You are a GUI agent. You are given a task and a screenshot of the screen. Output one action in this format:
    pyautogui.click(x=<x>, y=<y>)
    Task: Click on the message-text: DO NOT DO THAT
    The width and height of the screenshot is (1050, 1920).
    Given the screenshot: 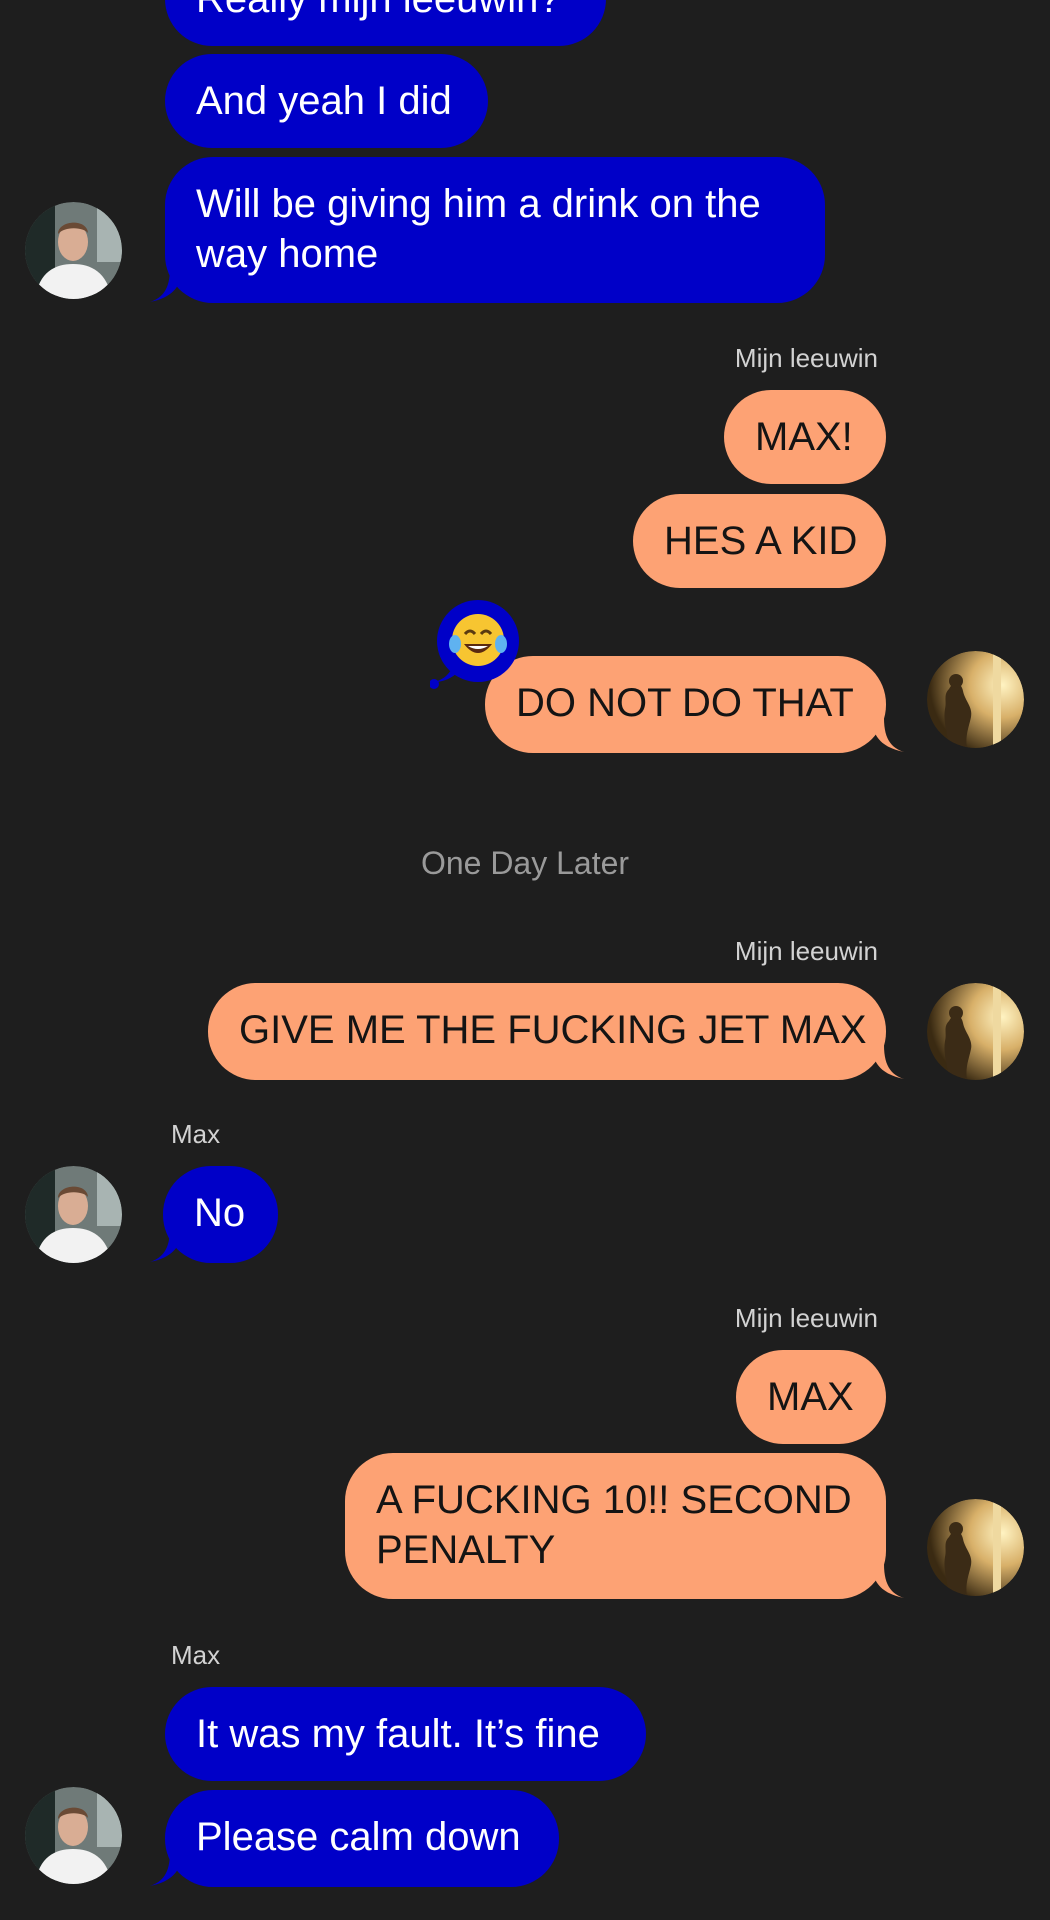 What is the action you would take?
    pyautogui.click(x=685, y=703)
    